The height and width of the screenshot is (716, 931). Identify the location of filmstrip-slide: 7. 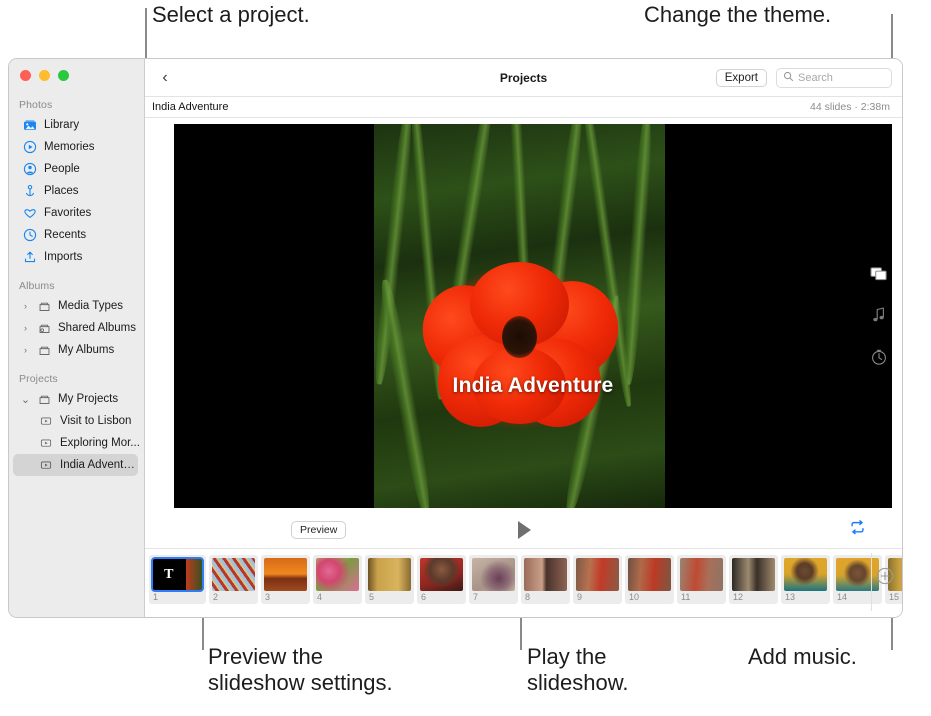
(493, 579).